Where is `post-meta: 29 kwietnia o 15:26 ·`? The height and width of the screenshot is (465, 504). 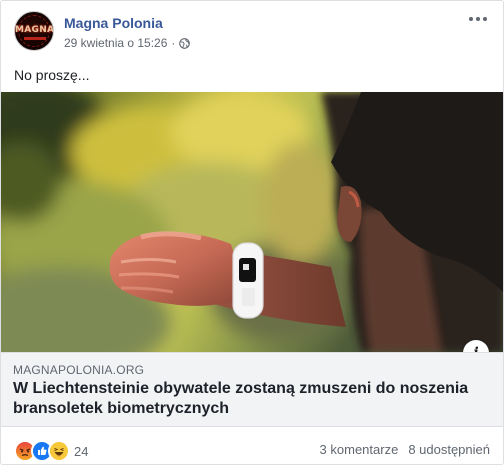 post-meta: 29 kwietnia o 15:26 · is located at coordinates (127, 43).